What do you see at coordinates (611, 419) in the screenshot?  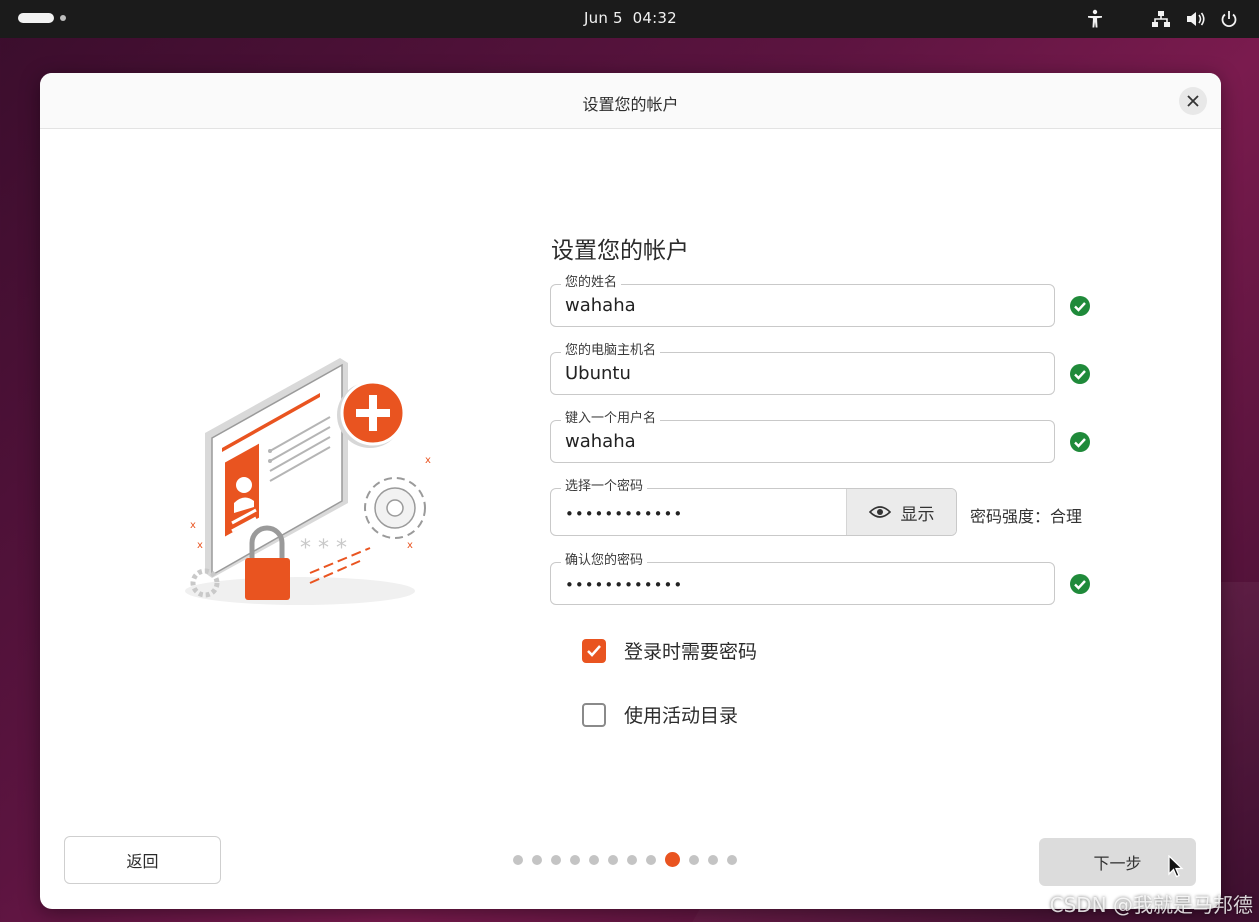 I see `username-label: 键入一个用户名` at bounding box center [611, 419].